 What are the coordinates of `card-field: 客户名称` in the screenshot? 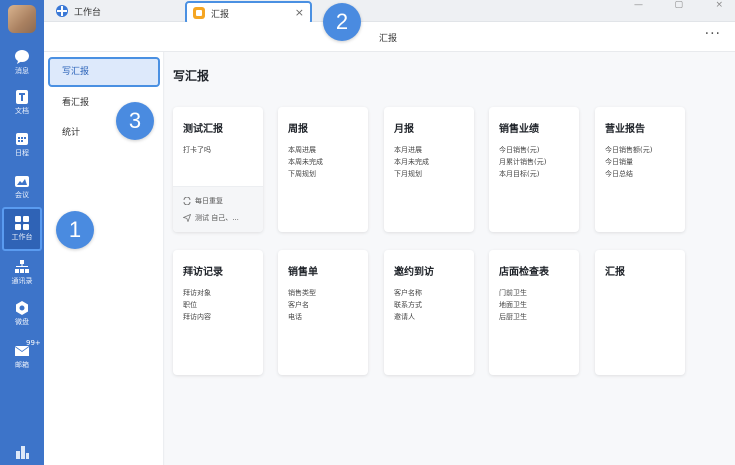 It's located at (408, 293).